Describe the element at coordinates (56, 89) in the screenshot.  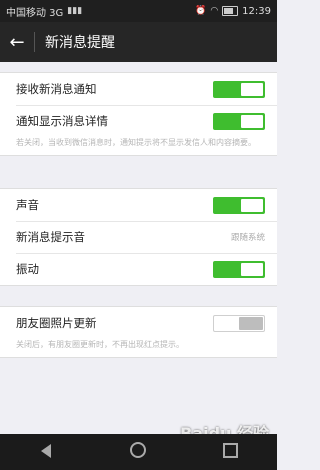
I see `receive-notification-label: 接收新消息通知` at that location.